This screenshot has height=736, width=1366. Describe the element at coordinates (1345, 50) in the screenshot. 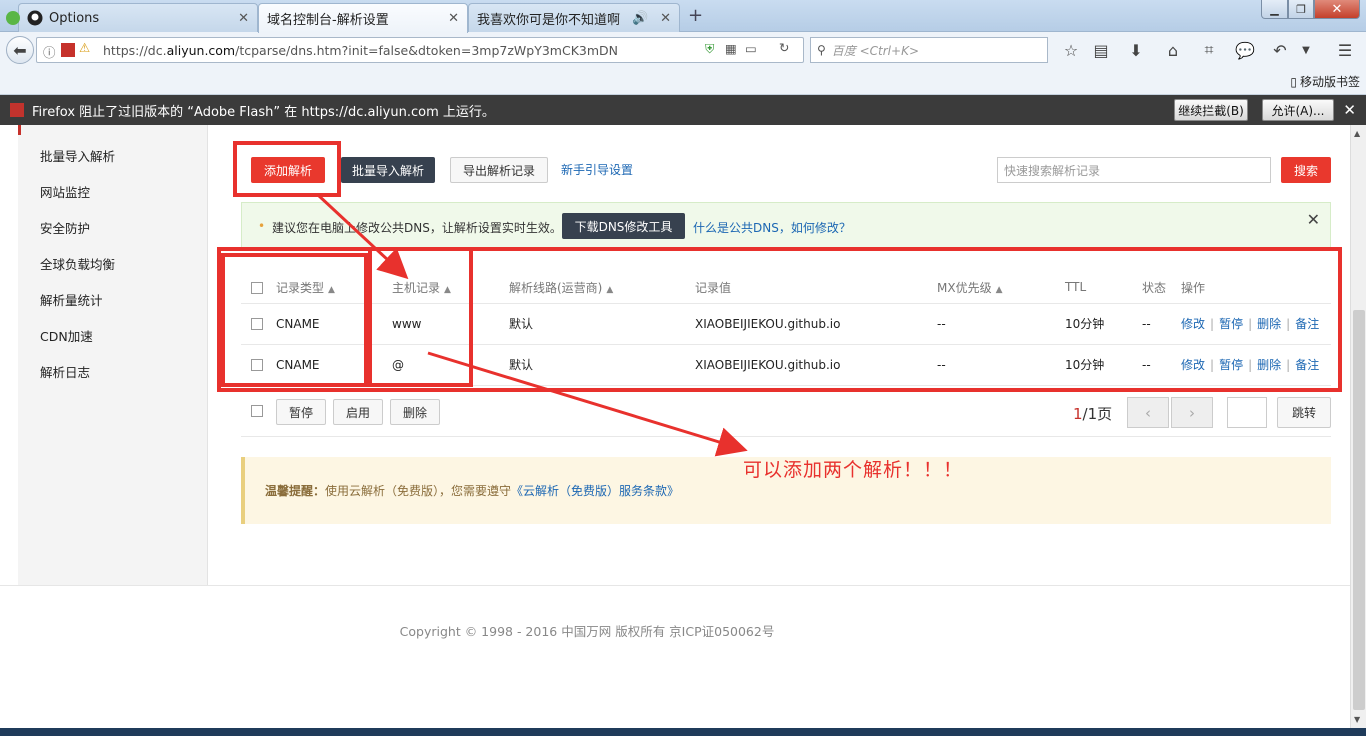

I see `menu-icon: ☰` at that location.